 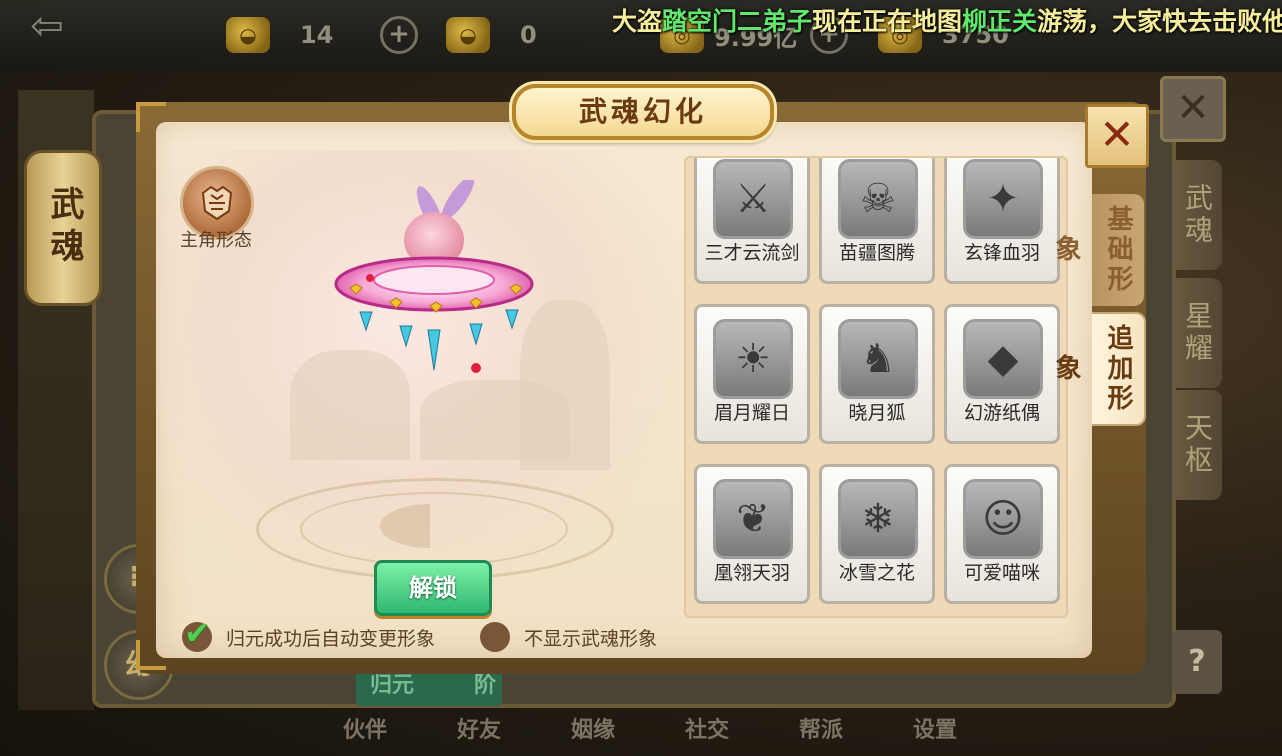 I want to click on main-role-form-label: 主角形态, so click(x=216, y=240).